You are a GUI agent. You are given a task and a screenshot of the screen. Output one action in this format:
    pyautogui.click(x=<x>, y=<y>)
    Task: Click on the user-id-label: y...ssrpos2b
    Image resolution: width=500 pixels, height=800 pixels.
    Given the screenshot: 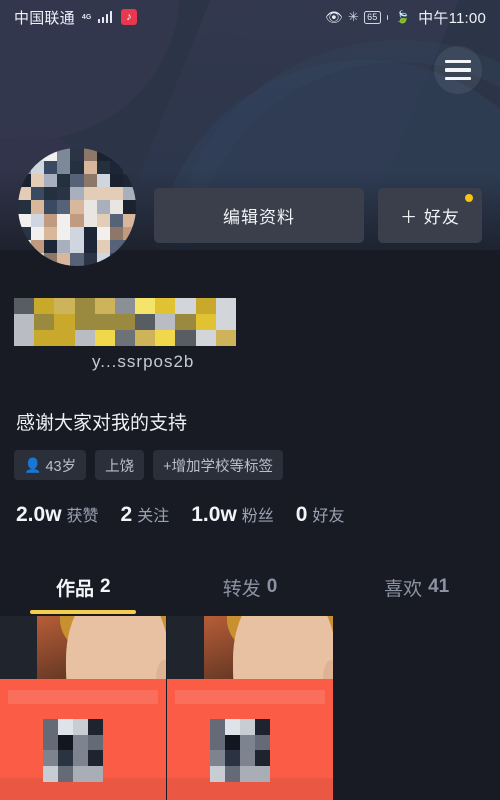 What is the action you would take?
    pyautogui.click(x=143, y=361)
    